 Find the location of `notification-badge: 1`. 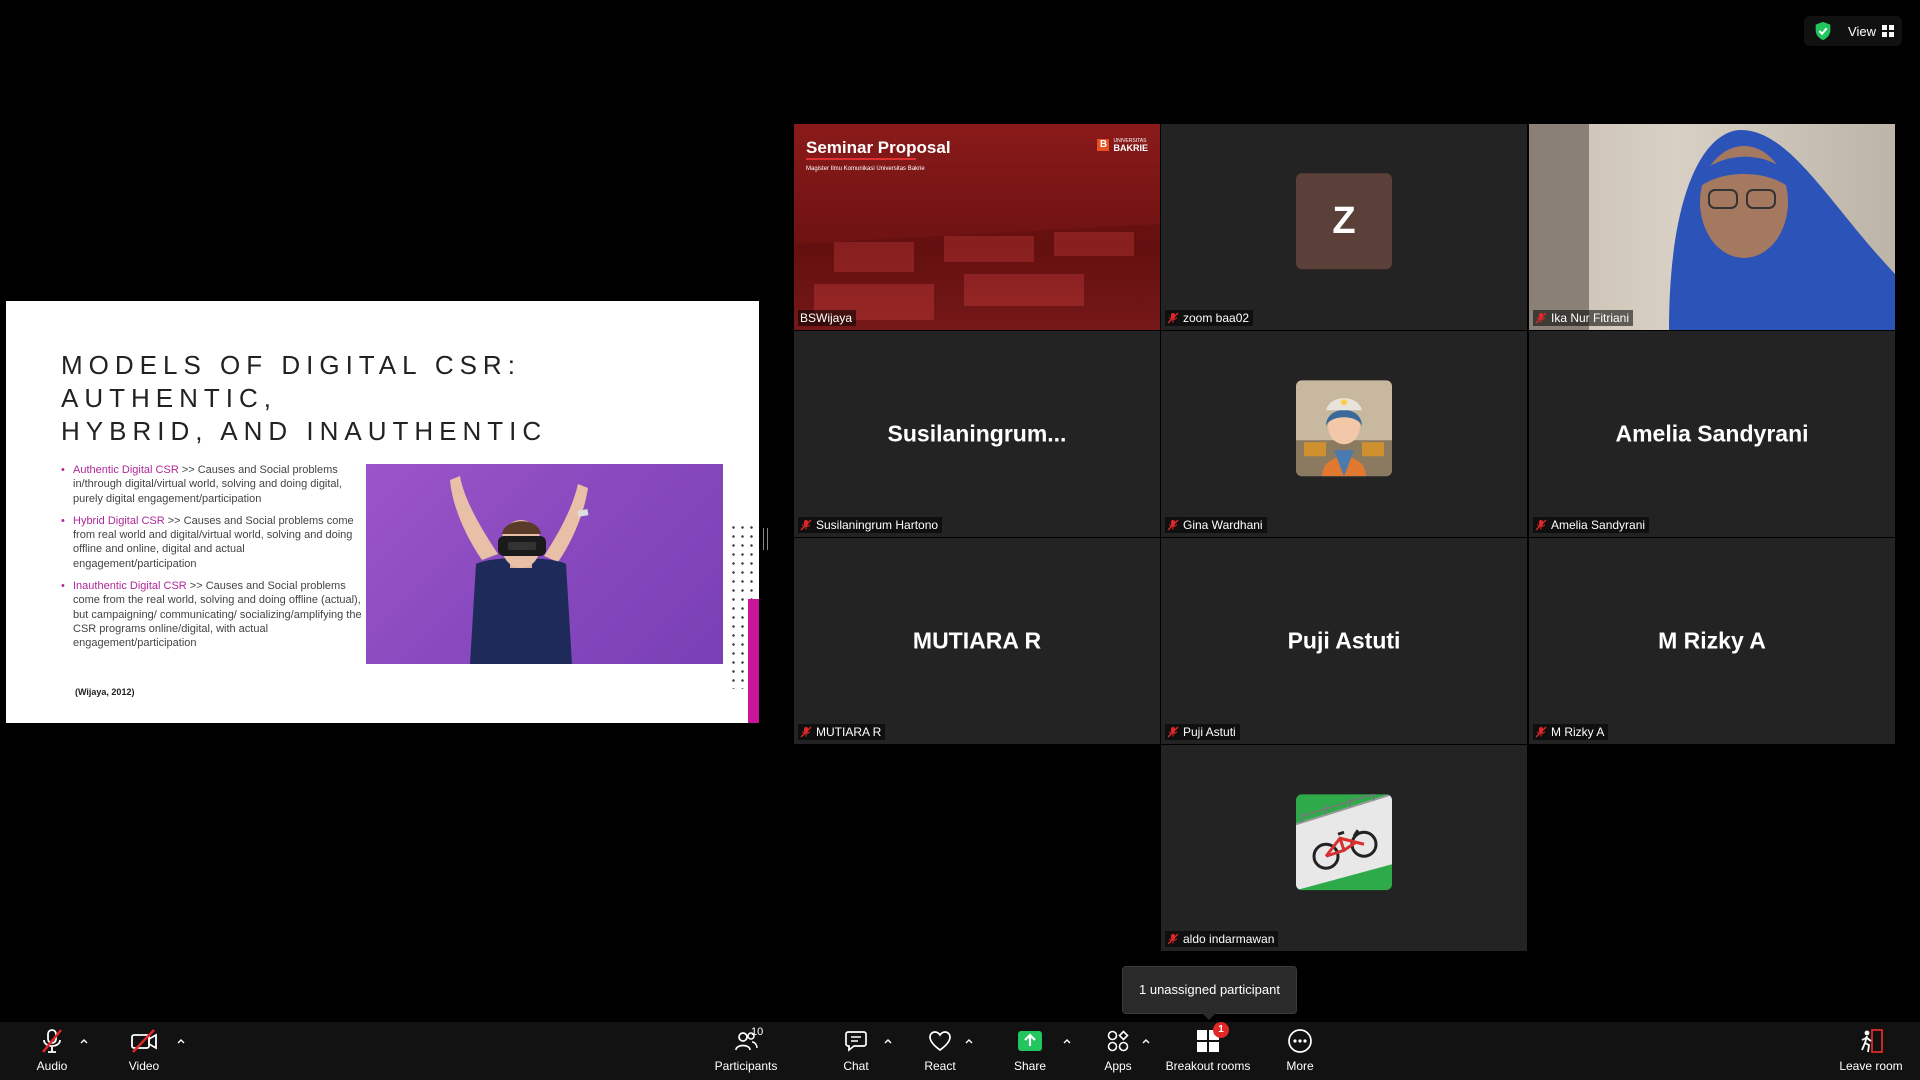

notification-badge: 1 is located at coordinates (1221, 1030).